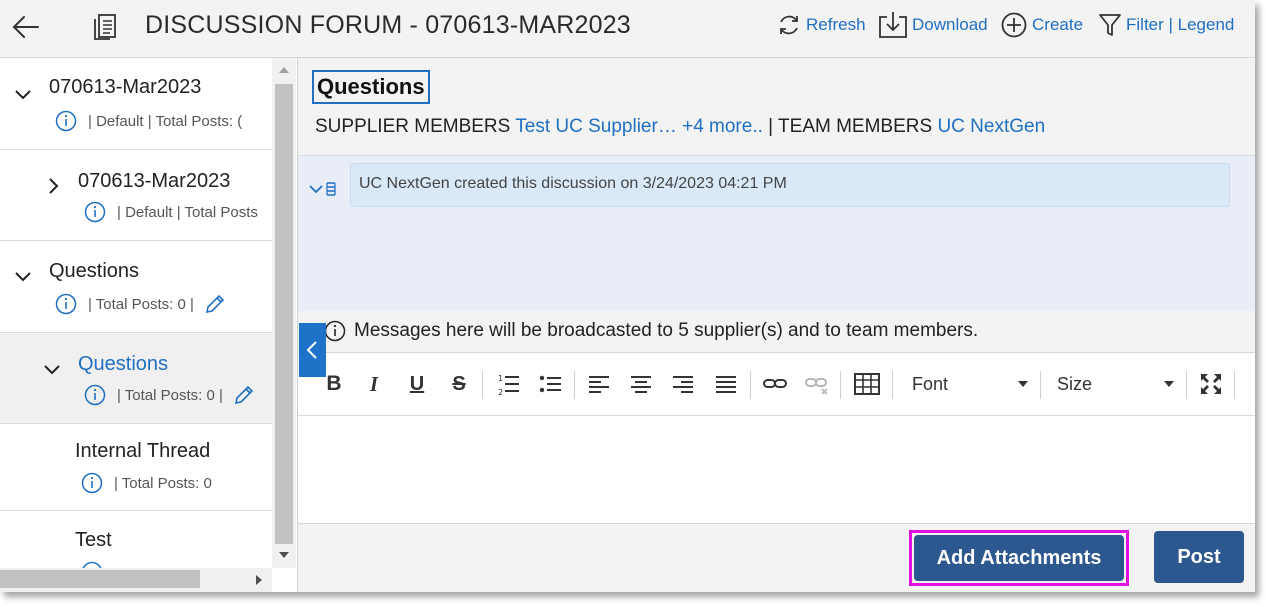 This screenshot has height=607, width=1266. I want to click on bold-button: B, so click(334, 384).